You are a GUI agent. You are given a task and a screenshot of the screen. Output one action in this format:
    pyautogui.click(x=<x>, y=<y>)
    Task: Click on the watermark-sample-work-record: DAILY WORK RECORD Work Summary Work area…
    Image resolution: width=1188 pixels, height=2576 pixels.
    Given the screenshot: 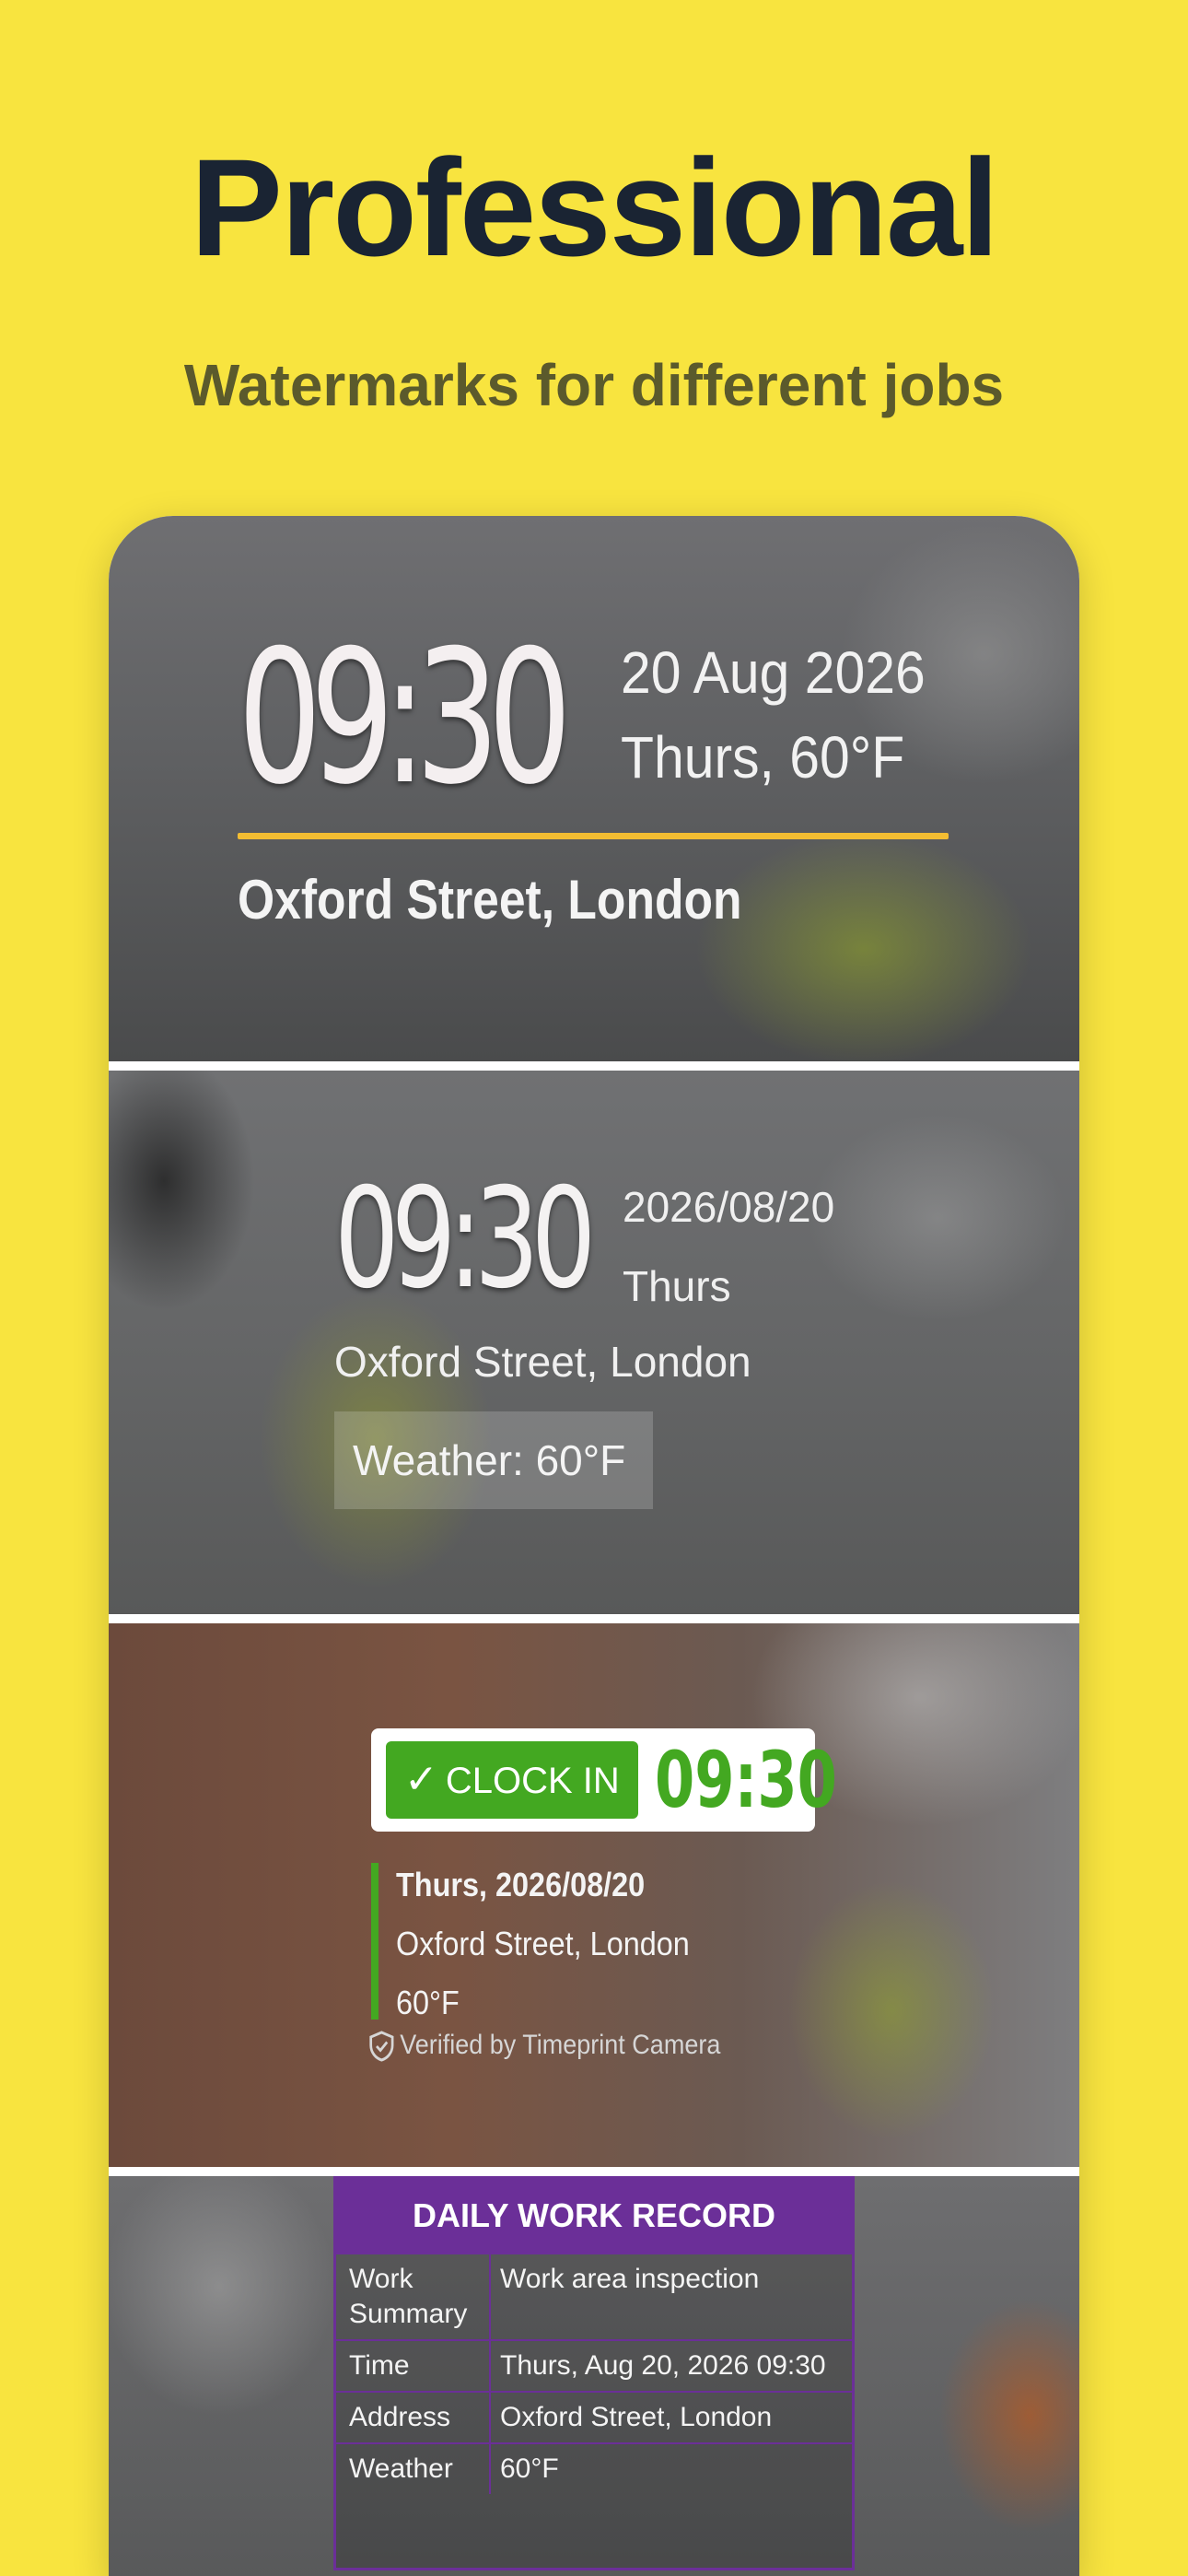 What is the action you would take?
    pyautogui.click(x=594, y=2376)
    